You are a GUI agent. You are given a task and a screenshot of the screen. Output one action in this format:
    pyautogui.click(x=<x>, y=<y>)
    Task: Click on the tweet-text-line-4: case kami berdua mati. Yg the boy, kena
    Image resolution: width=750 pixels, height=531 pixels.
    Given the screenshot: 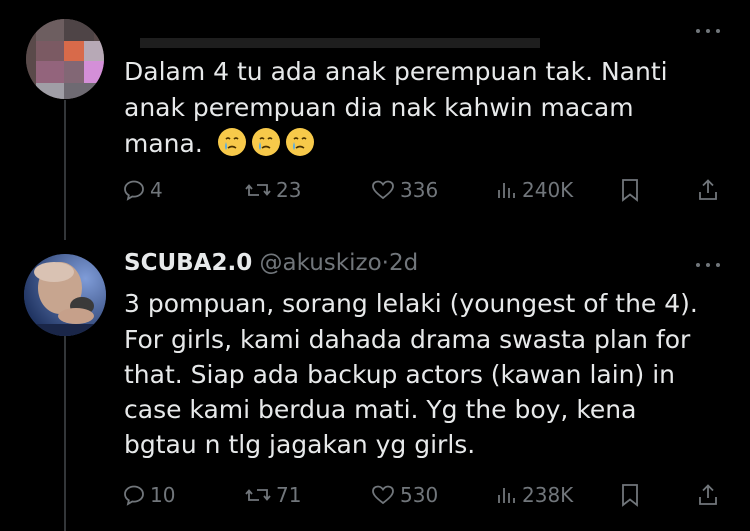 What is the action you would take?
    pyautogui.click(x=380, y=409)
    